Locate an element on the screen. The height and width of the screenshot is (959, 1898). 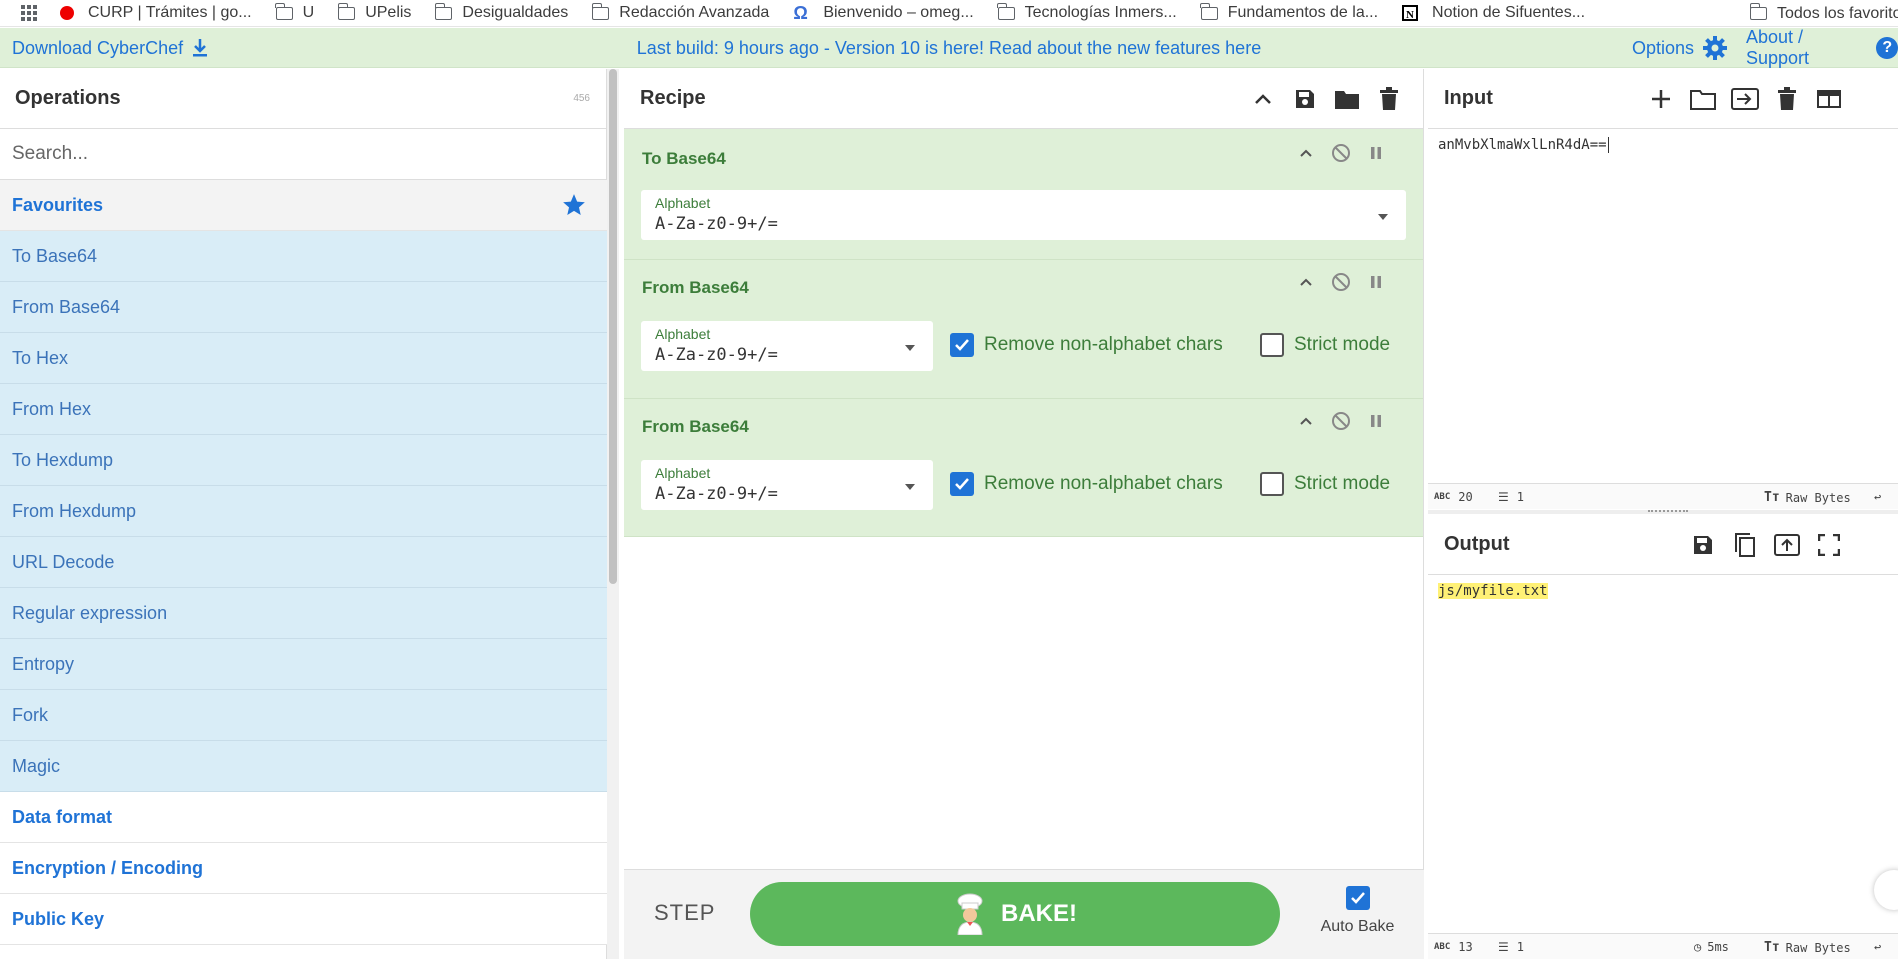
save-output-icon is located at coordinates (1703, 545).